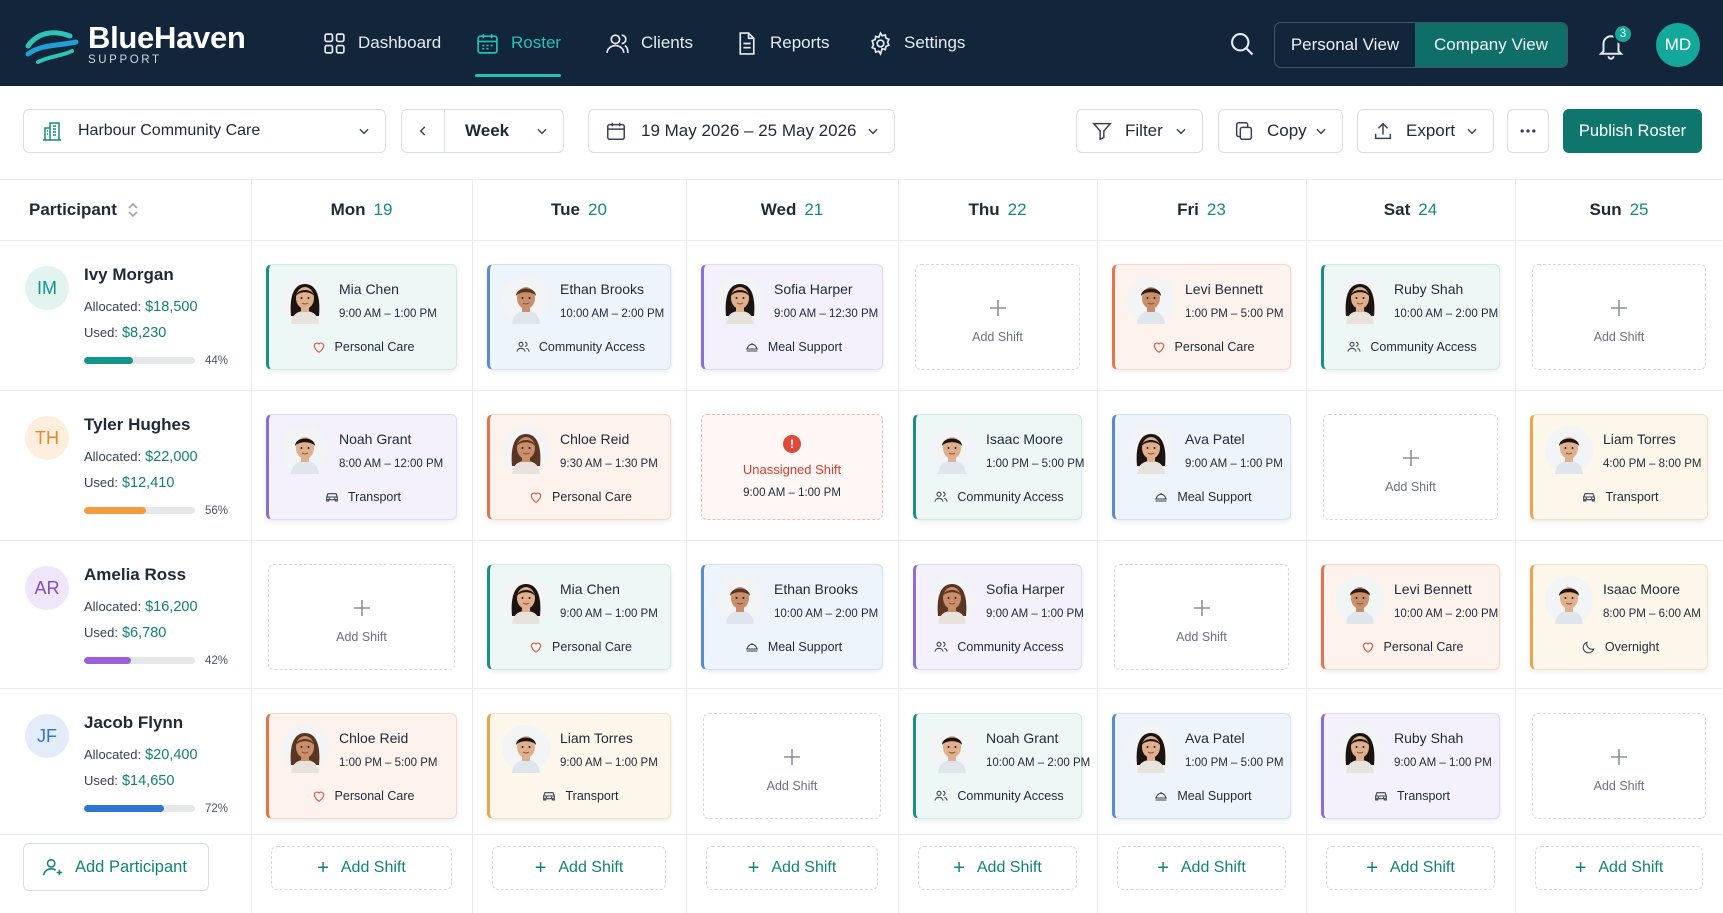 The image size is (1723, 913). I want to click on participant-name: Tyler Hughes, so click(137, 424).